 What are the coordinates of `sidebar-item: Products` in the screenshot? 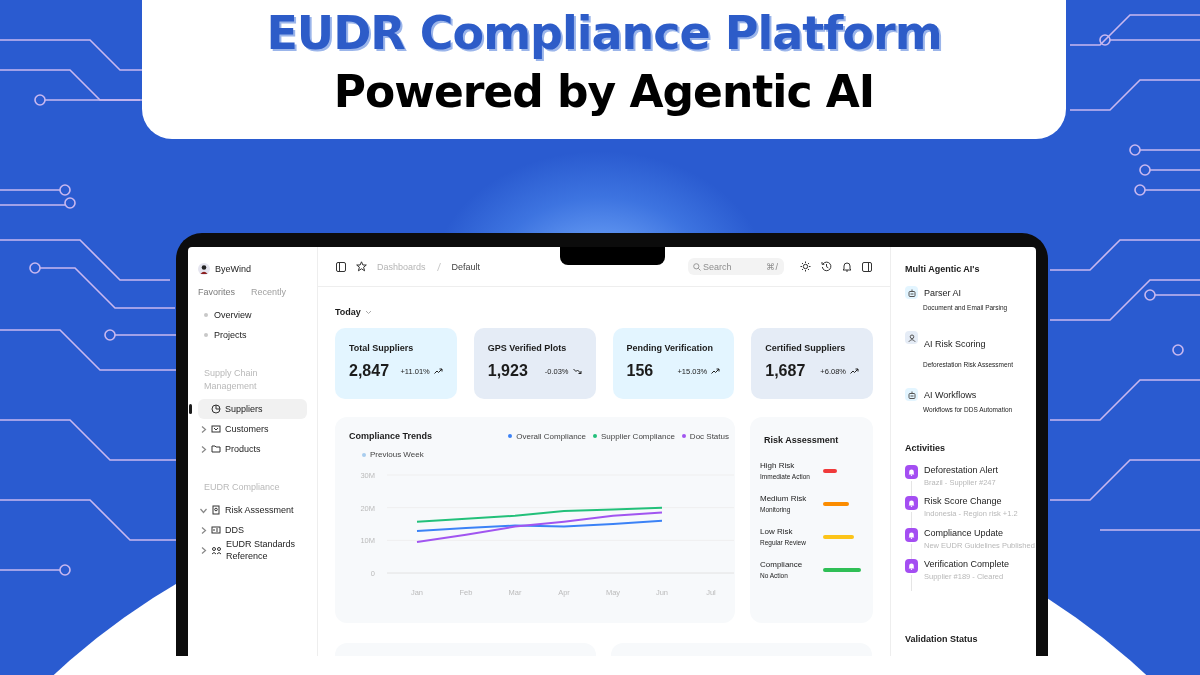 It's located at (252, 449).